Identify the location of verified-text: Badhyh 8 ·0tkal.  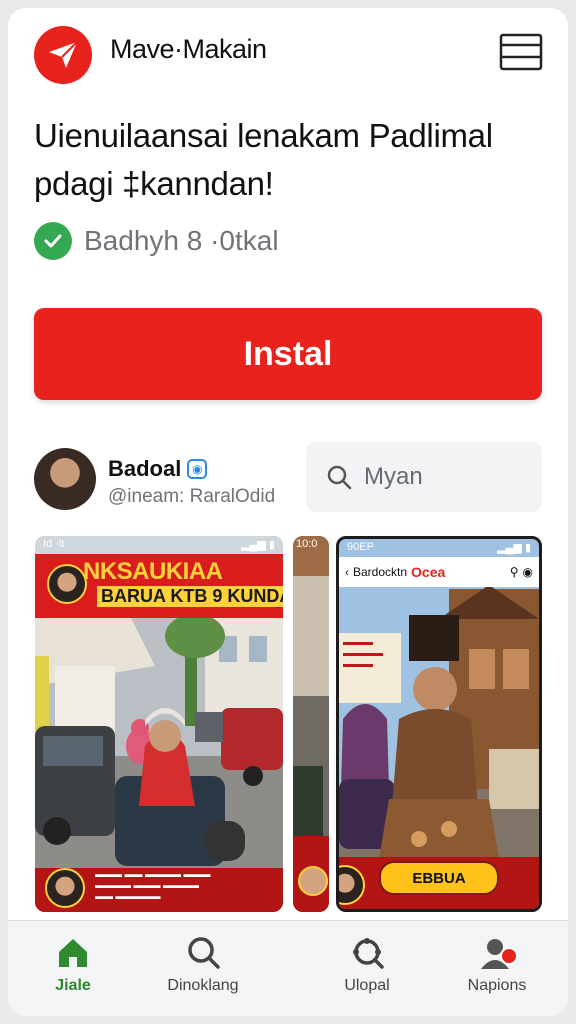
(181, 240).